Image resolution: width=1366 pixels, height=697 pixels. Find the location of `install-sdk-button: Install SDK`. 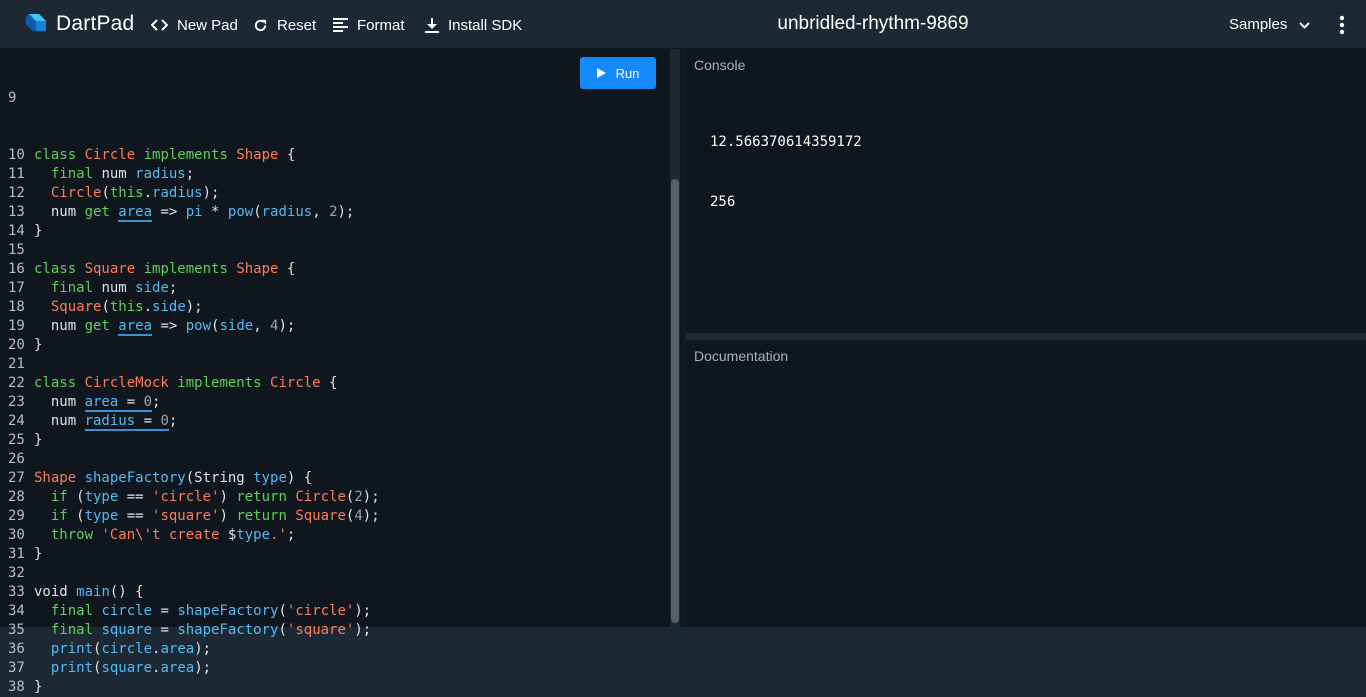

install-sdk-button: Install SDK is located at coordinates (473, 25).